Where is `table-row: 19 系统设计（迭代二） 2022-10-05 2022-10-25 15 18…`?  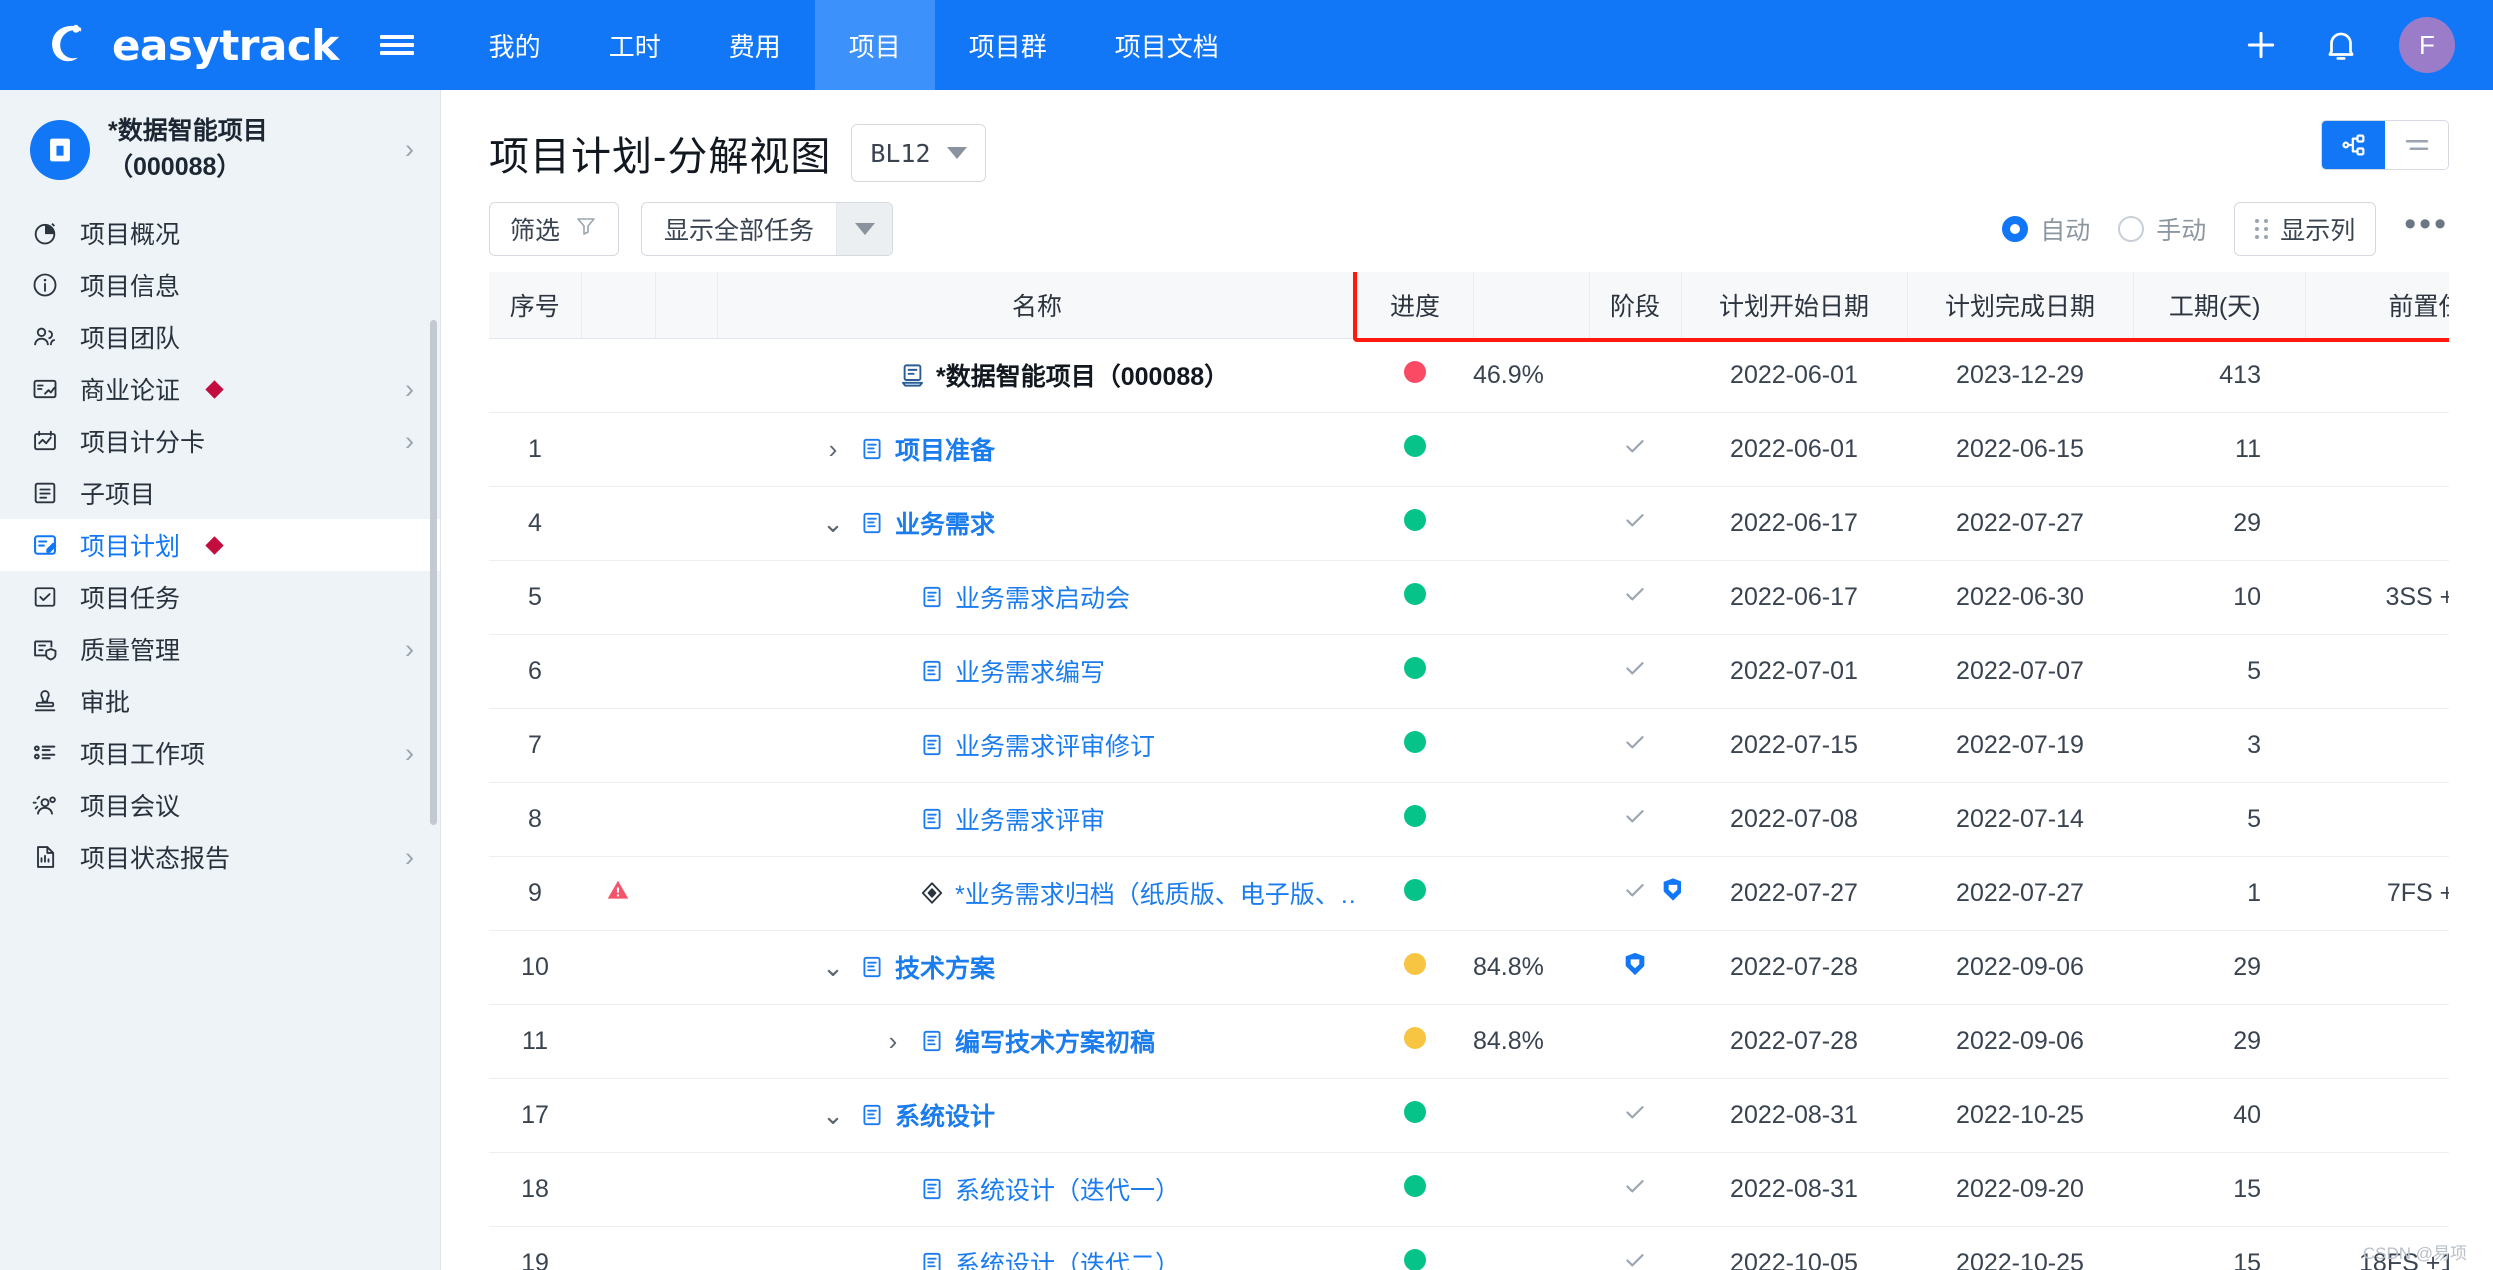
table-row: 19 系统设计（迭代二） 2022-10-05 2022-10-25 15 18… is located at coordinates (1469, 1248).